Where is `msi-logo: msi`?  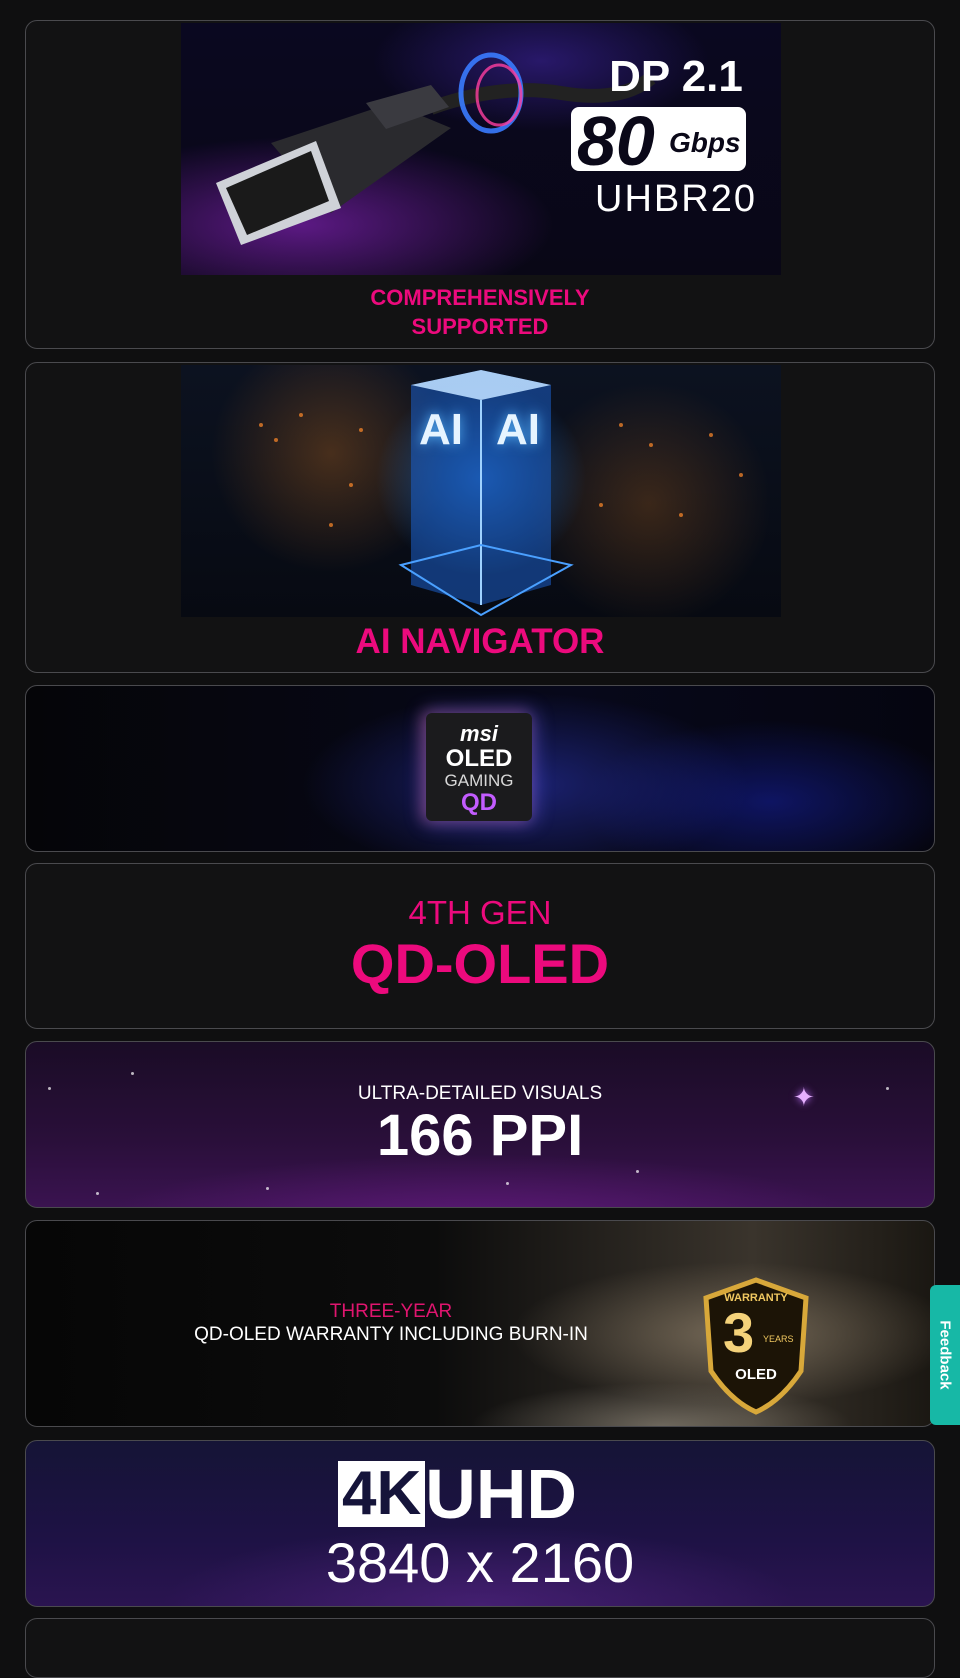 msi-logo: msi is located at coordinates (479, 733).